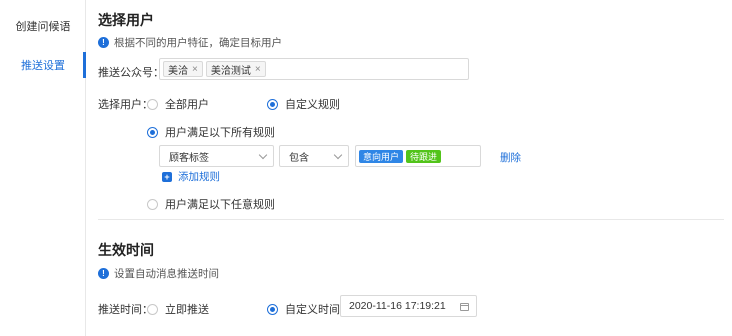 The height and width of the screenshot is (336, 732). What do you see at coordinates (199, 177) in the screenshot?
I see `add-rule-label: 添加规则` at bounding box center [199, 177].